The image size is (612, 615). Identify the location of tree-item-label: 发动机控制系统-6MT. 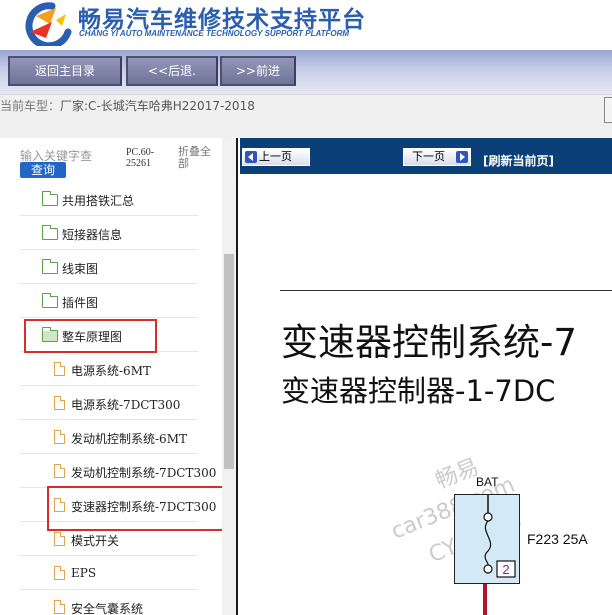
(129, 439).